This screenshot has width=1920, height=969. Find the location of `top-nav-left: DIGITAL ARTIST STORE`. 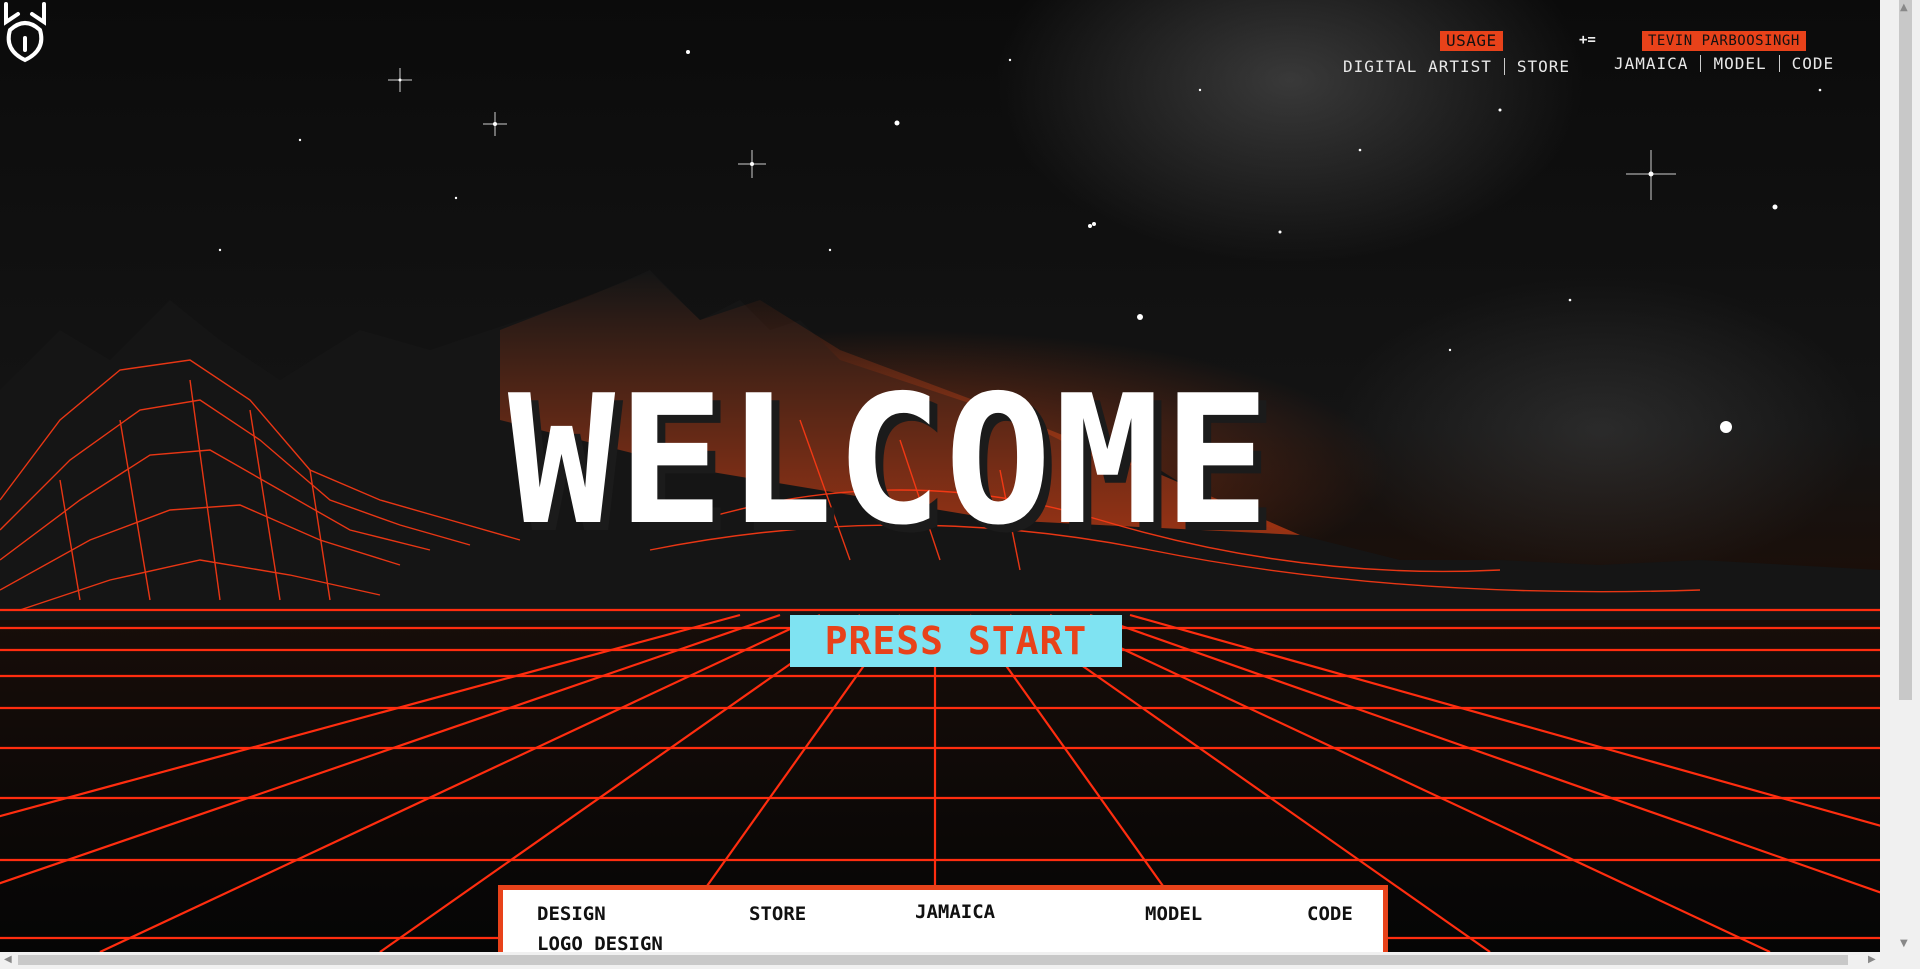

top-nav-left: DIGITAL ARTIST STORE is located at coordinates (1456, 66).